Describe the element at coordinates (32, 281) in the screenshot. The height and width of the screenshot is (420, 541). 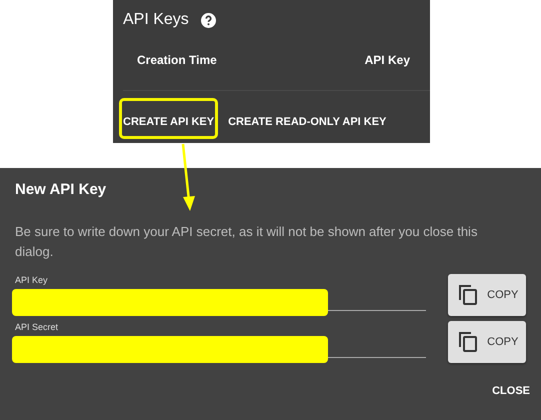
I see `field-label: API Key` at that location.